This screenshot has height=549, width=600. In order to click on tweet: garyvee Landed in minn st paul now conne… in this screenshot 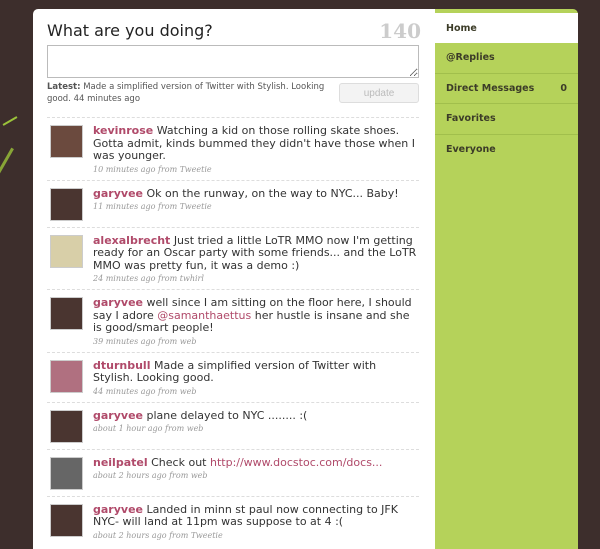, I will do `click(233, 520)`.